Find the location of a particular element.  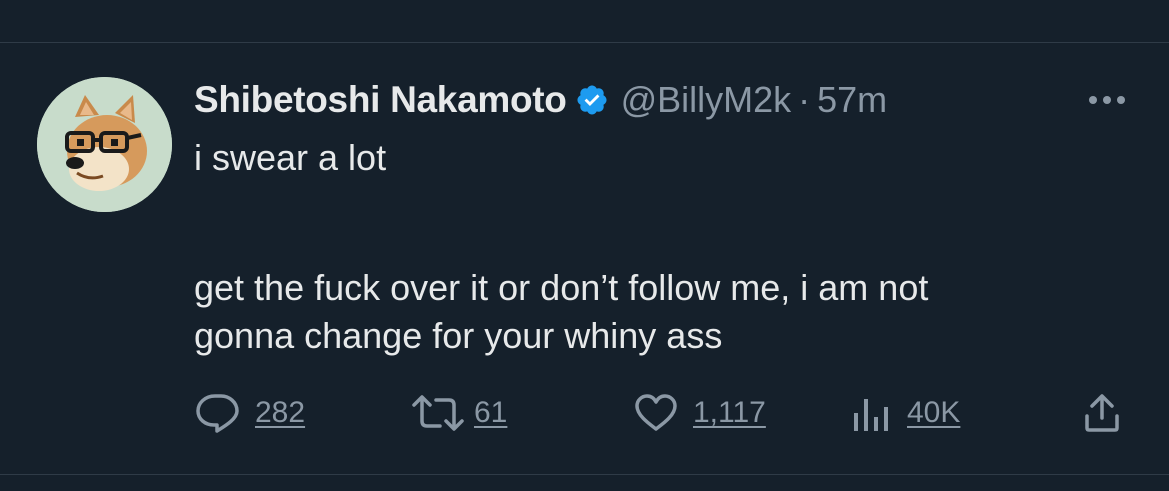

tweet-actions: 282 61 1,117 40K is located at coordinates (584, 413).